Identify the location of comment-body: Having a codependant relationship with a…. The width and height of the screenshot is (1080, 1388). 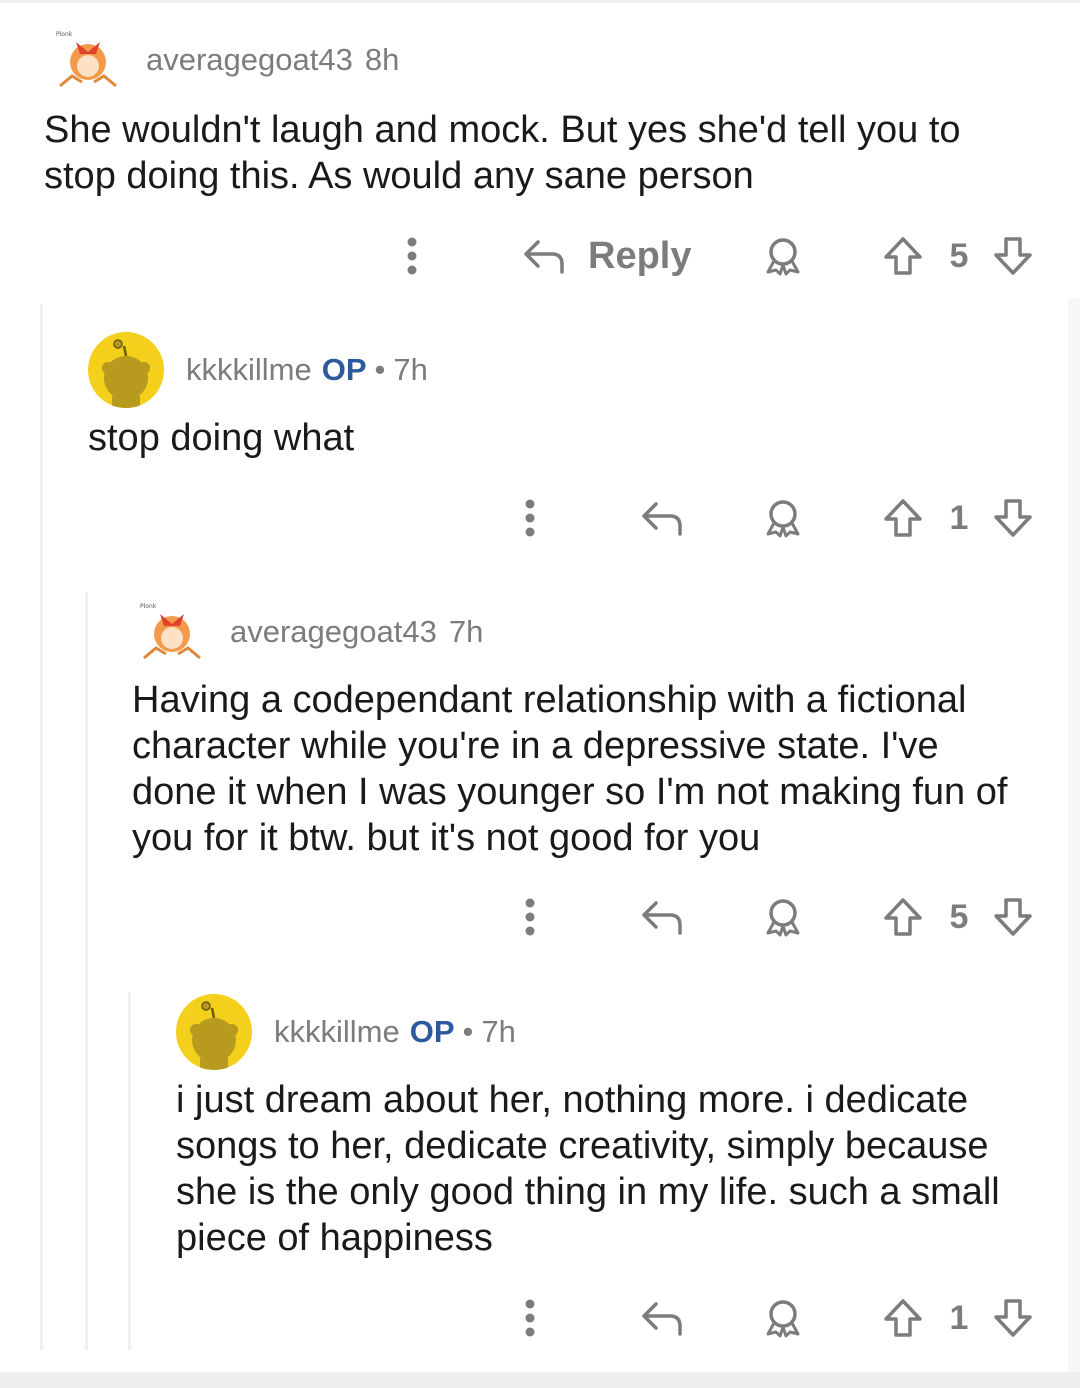
(570, 769).